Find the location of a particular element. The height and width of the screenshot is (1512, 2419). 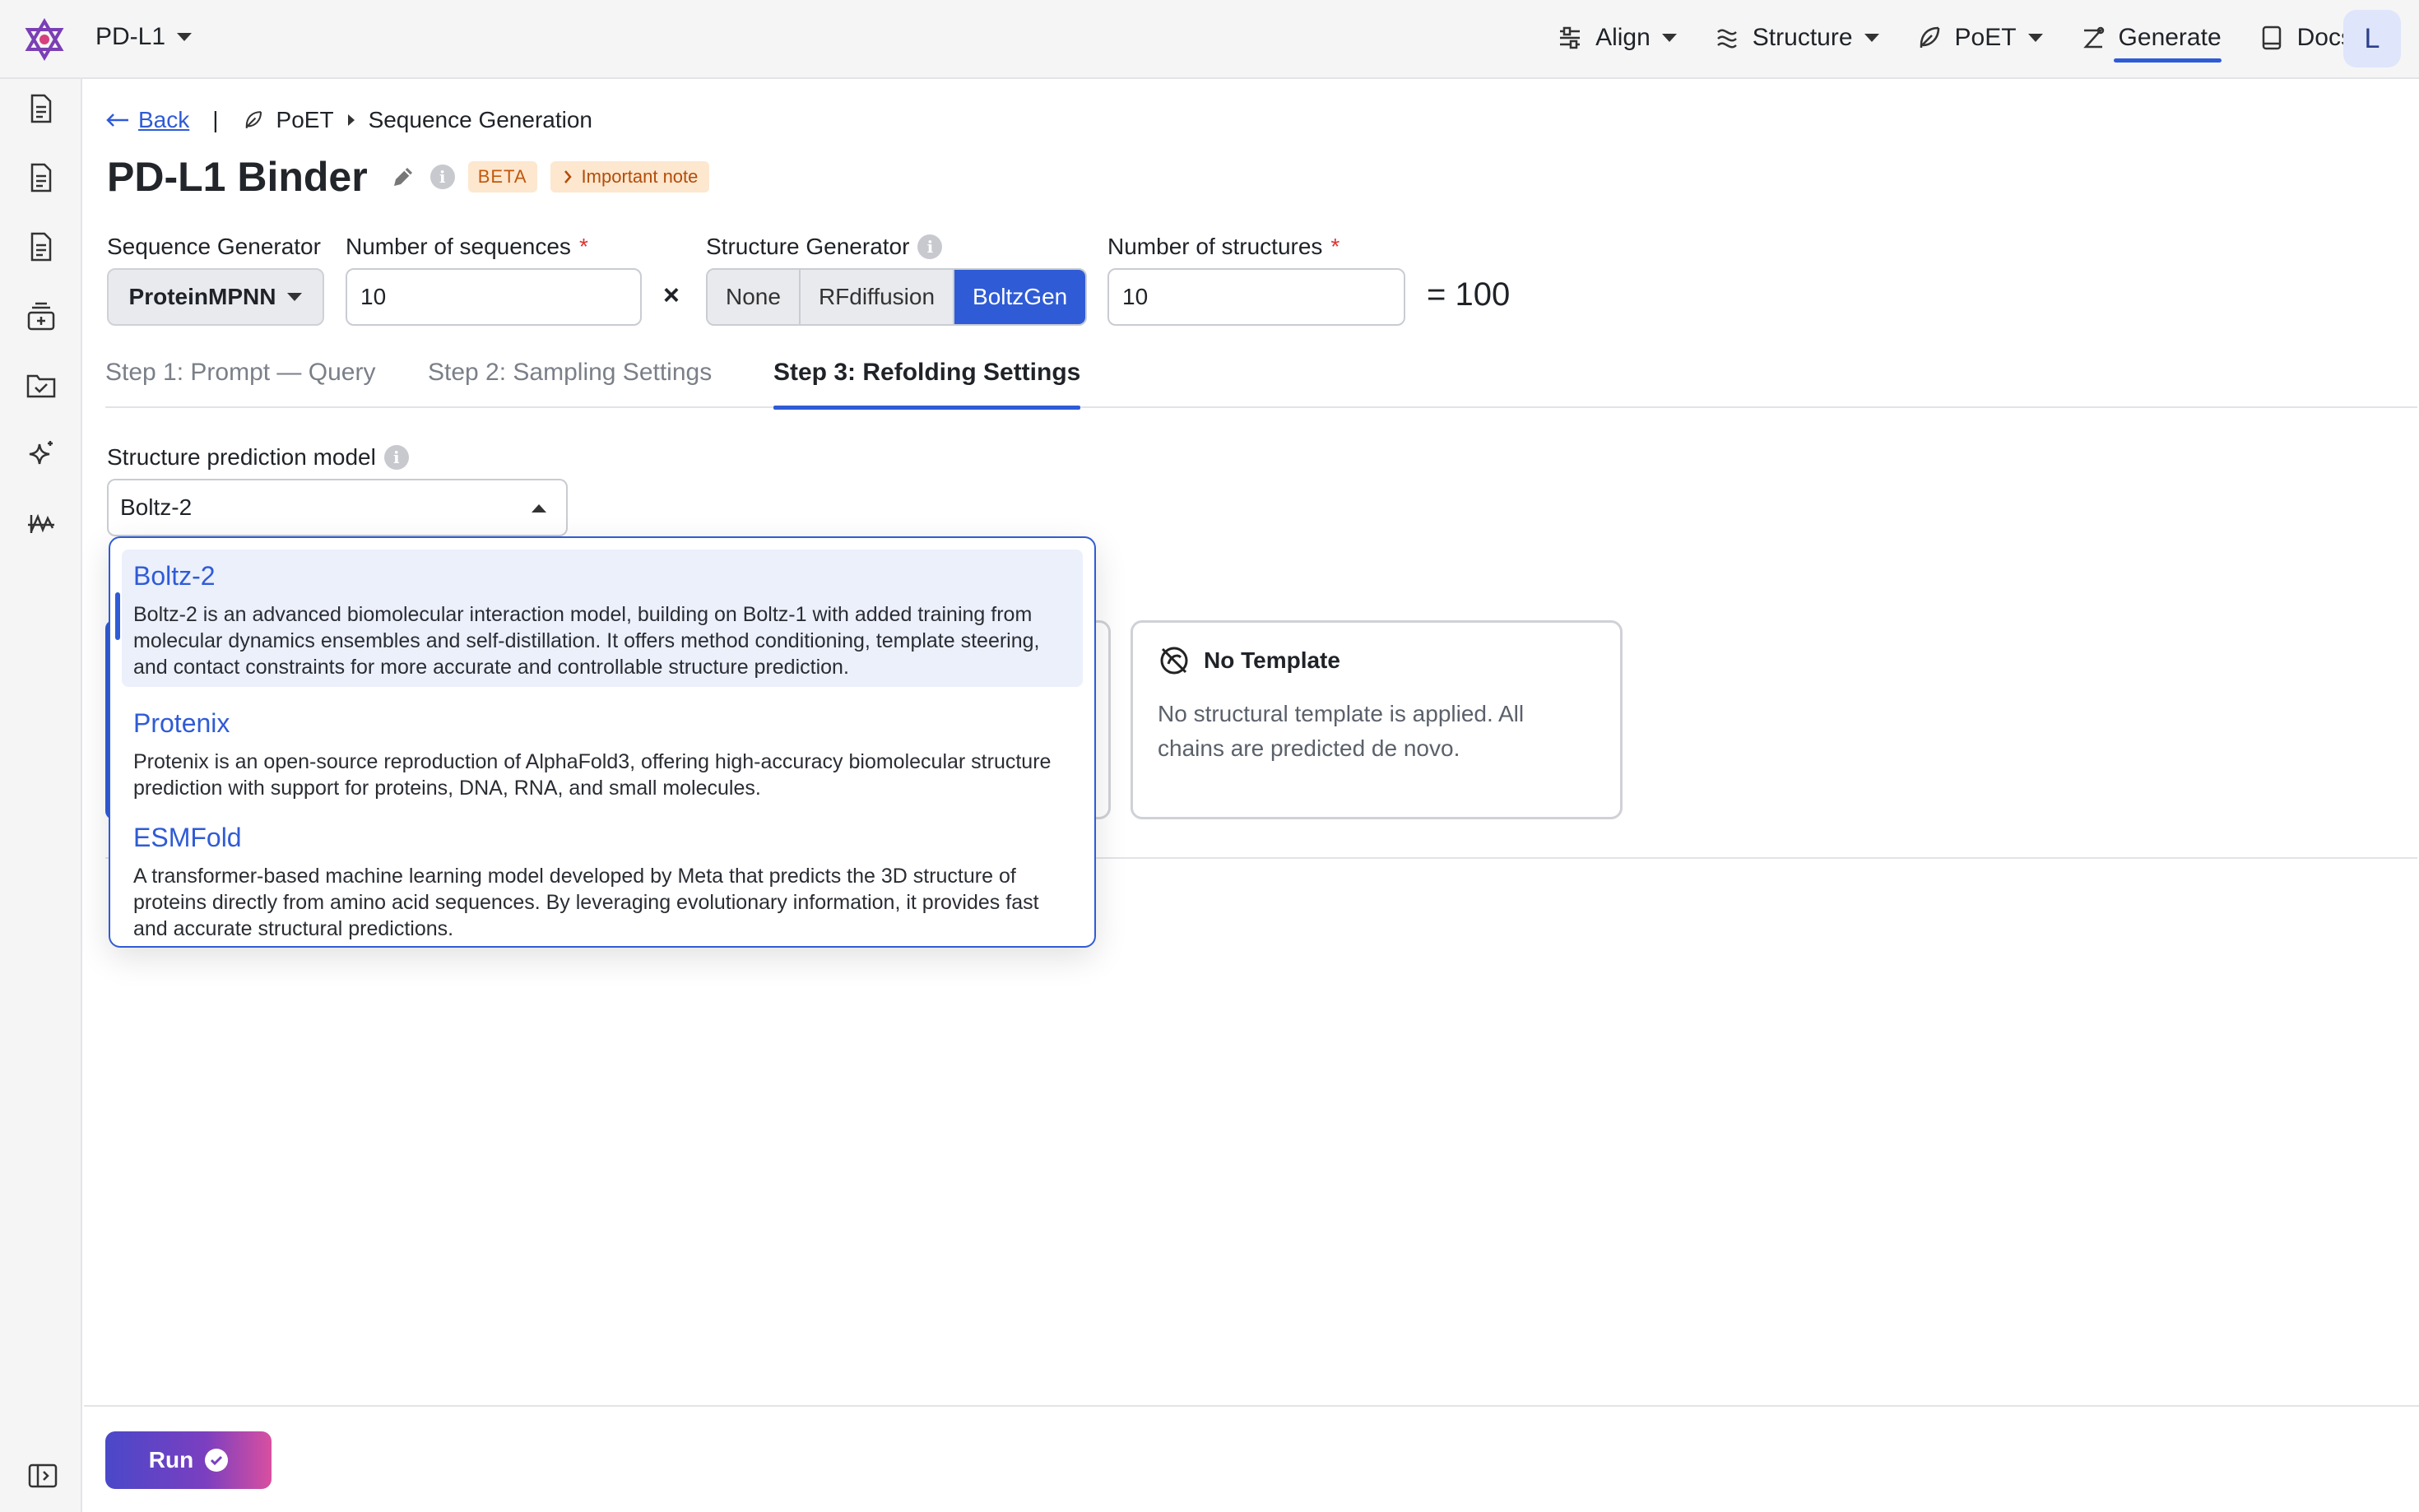

structure-generator-boltzgen: BoltzGen is located at coordinates (1020, 297).